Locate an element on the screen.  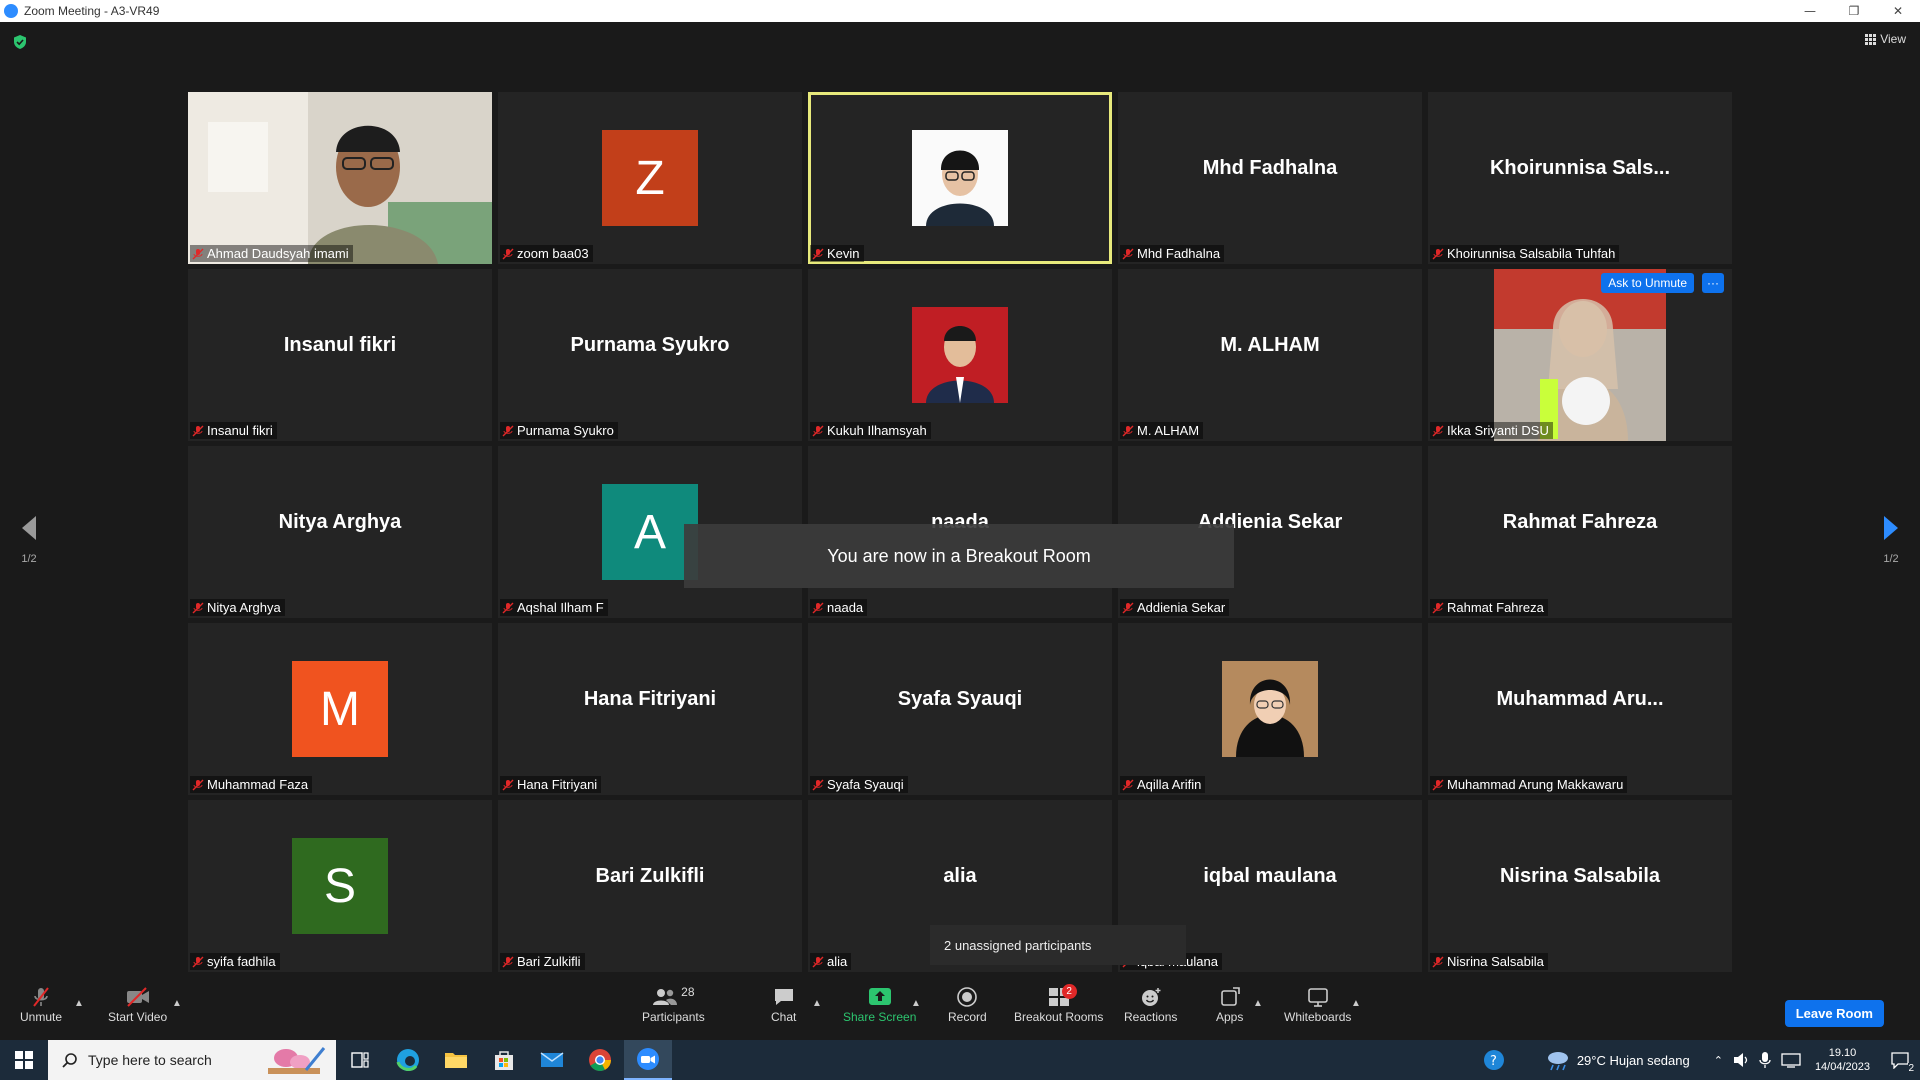
participant-name-label: Syafa Syauqi is located at coordinates (859, 784).